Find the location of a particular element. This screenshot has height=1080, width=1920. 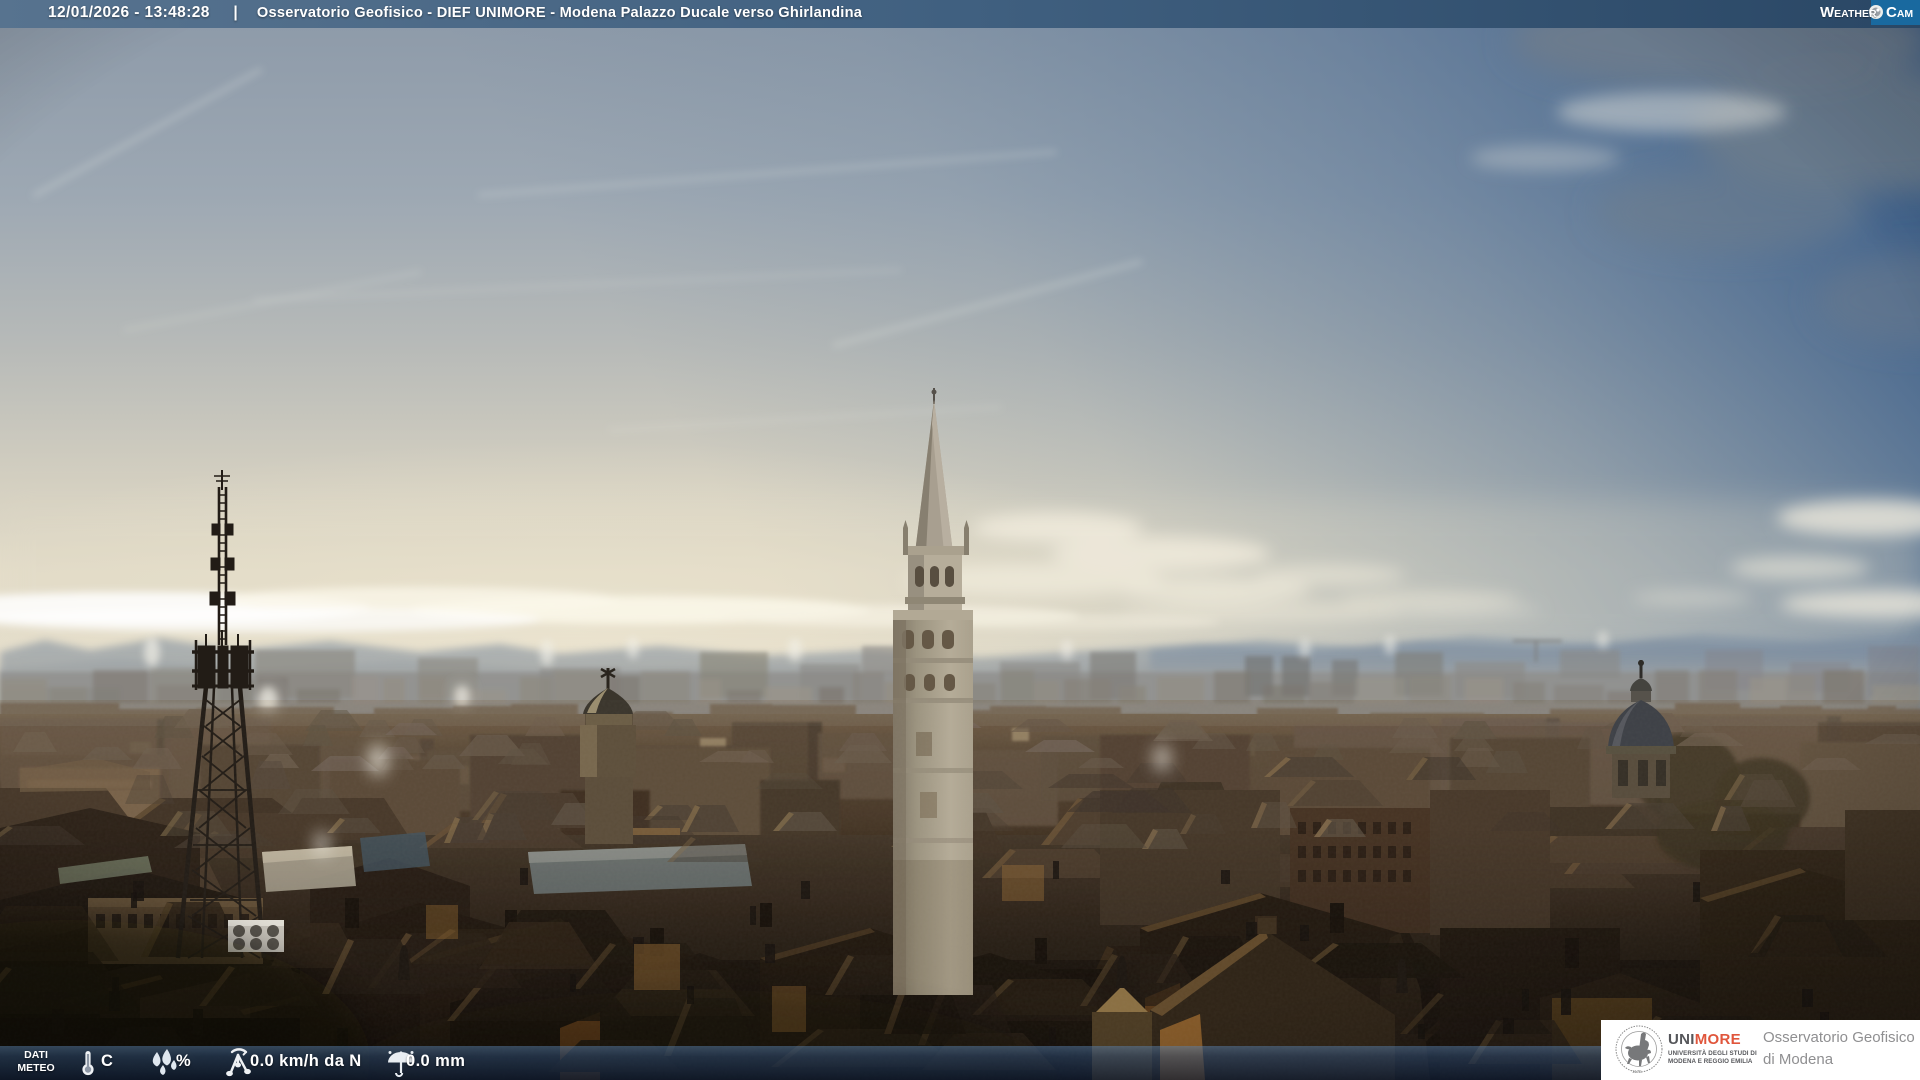

svg-text: 1175 is located at coordinates (1637, 1071).